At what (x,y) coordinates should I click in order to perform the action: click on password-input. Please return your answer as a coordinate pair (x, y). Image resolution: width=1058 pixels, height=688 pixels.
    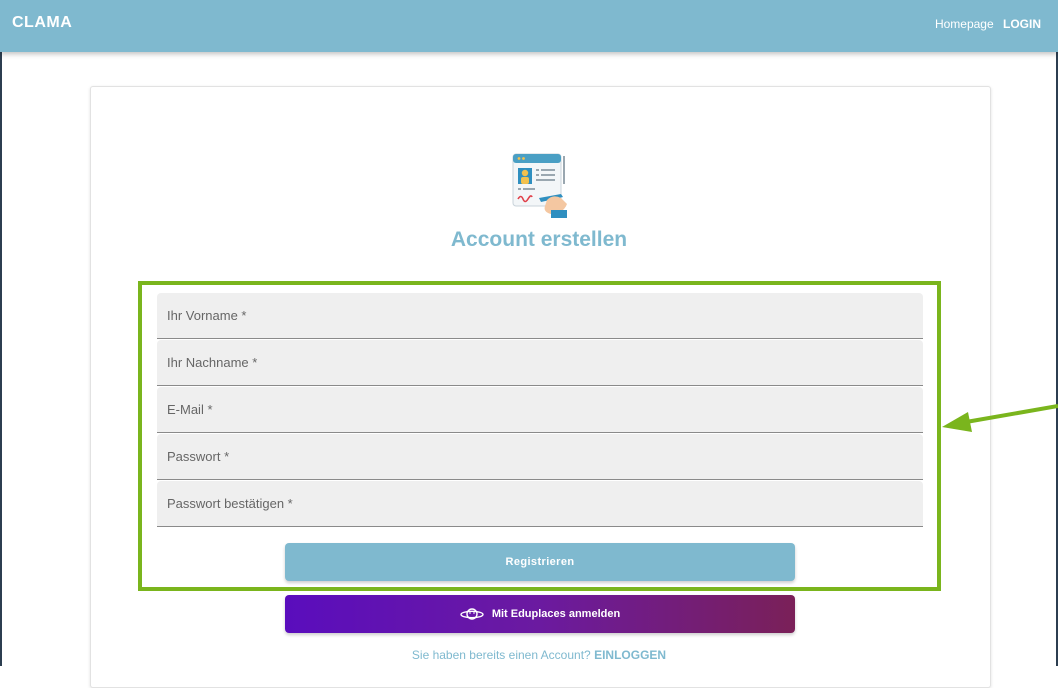
    Looking at the image, I should click on (540, 456).